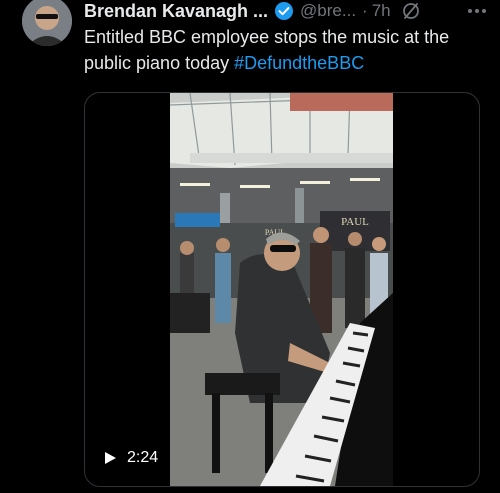 Image resolution: width=500 pixels, height=493 pixels. What do you see at coordinates (299, 63) in the screenshot?
I see `hashtag-link: #DefundtheBBC` at bounding box center [299, 63].